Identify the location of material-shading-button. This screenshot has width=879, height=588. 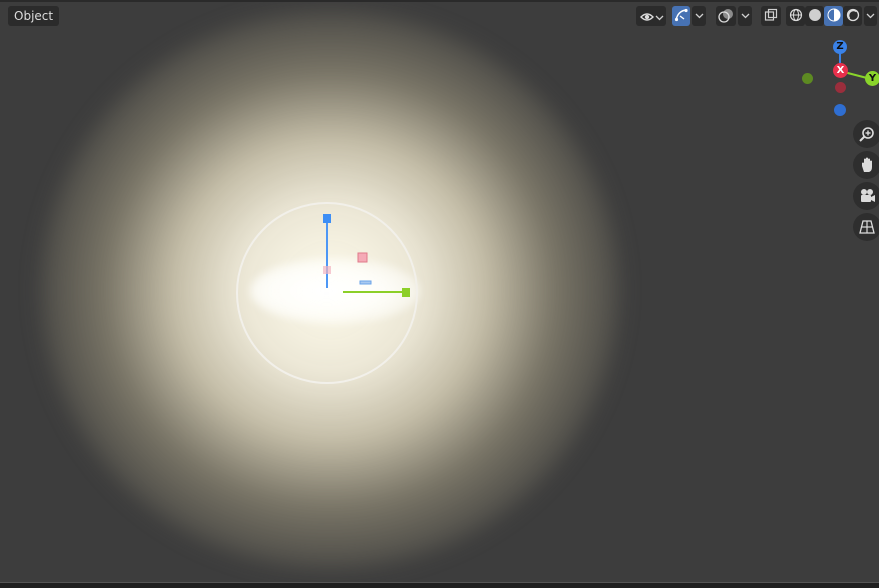
(833, 16).